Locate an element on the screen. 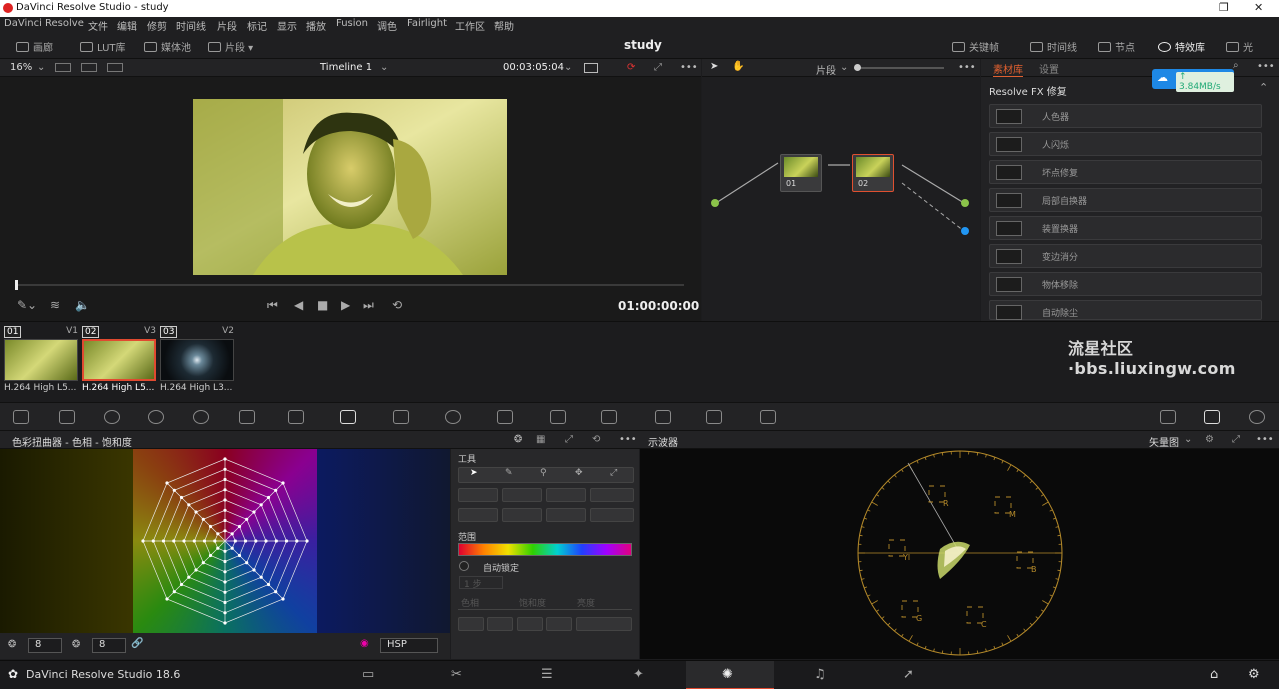 Image resolution: width=1279 pixels, height=689 pixels. fx-item: 变边消分 is located at coordinates (1125, 256).